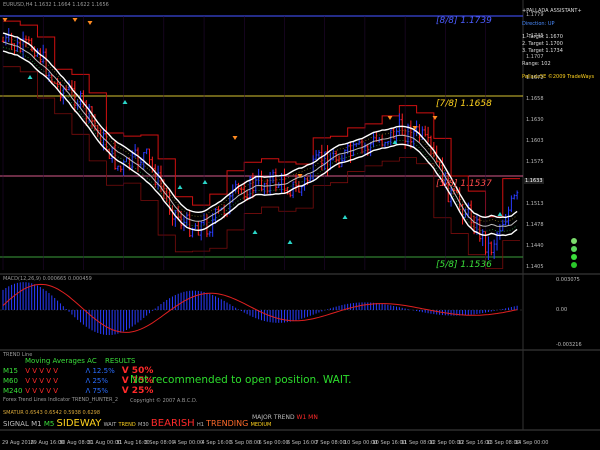 The image size is (600, 450). What do you see at coordinates (127, 425) in the screenshot?
I see `signal-item: TREND` at bounding box center [127, 425].